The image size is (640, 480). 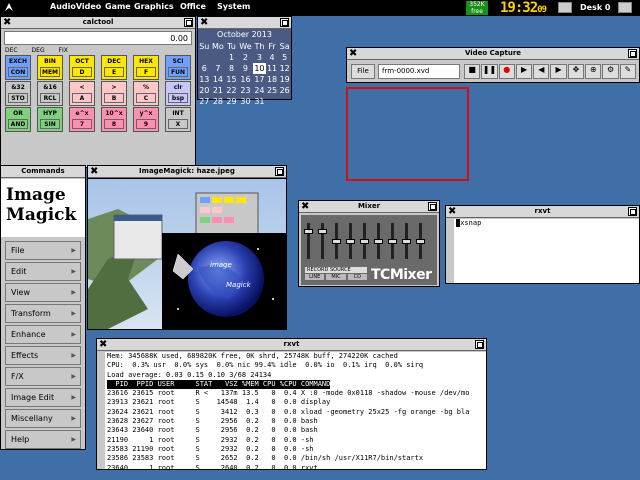 What do you see at coordinates (291, 345) in the screenshot?
I see `rxvt-top-titlebar: ✖ rxvt` at bounding box center [291, 345].